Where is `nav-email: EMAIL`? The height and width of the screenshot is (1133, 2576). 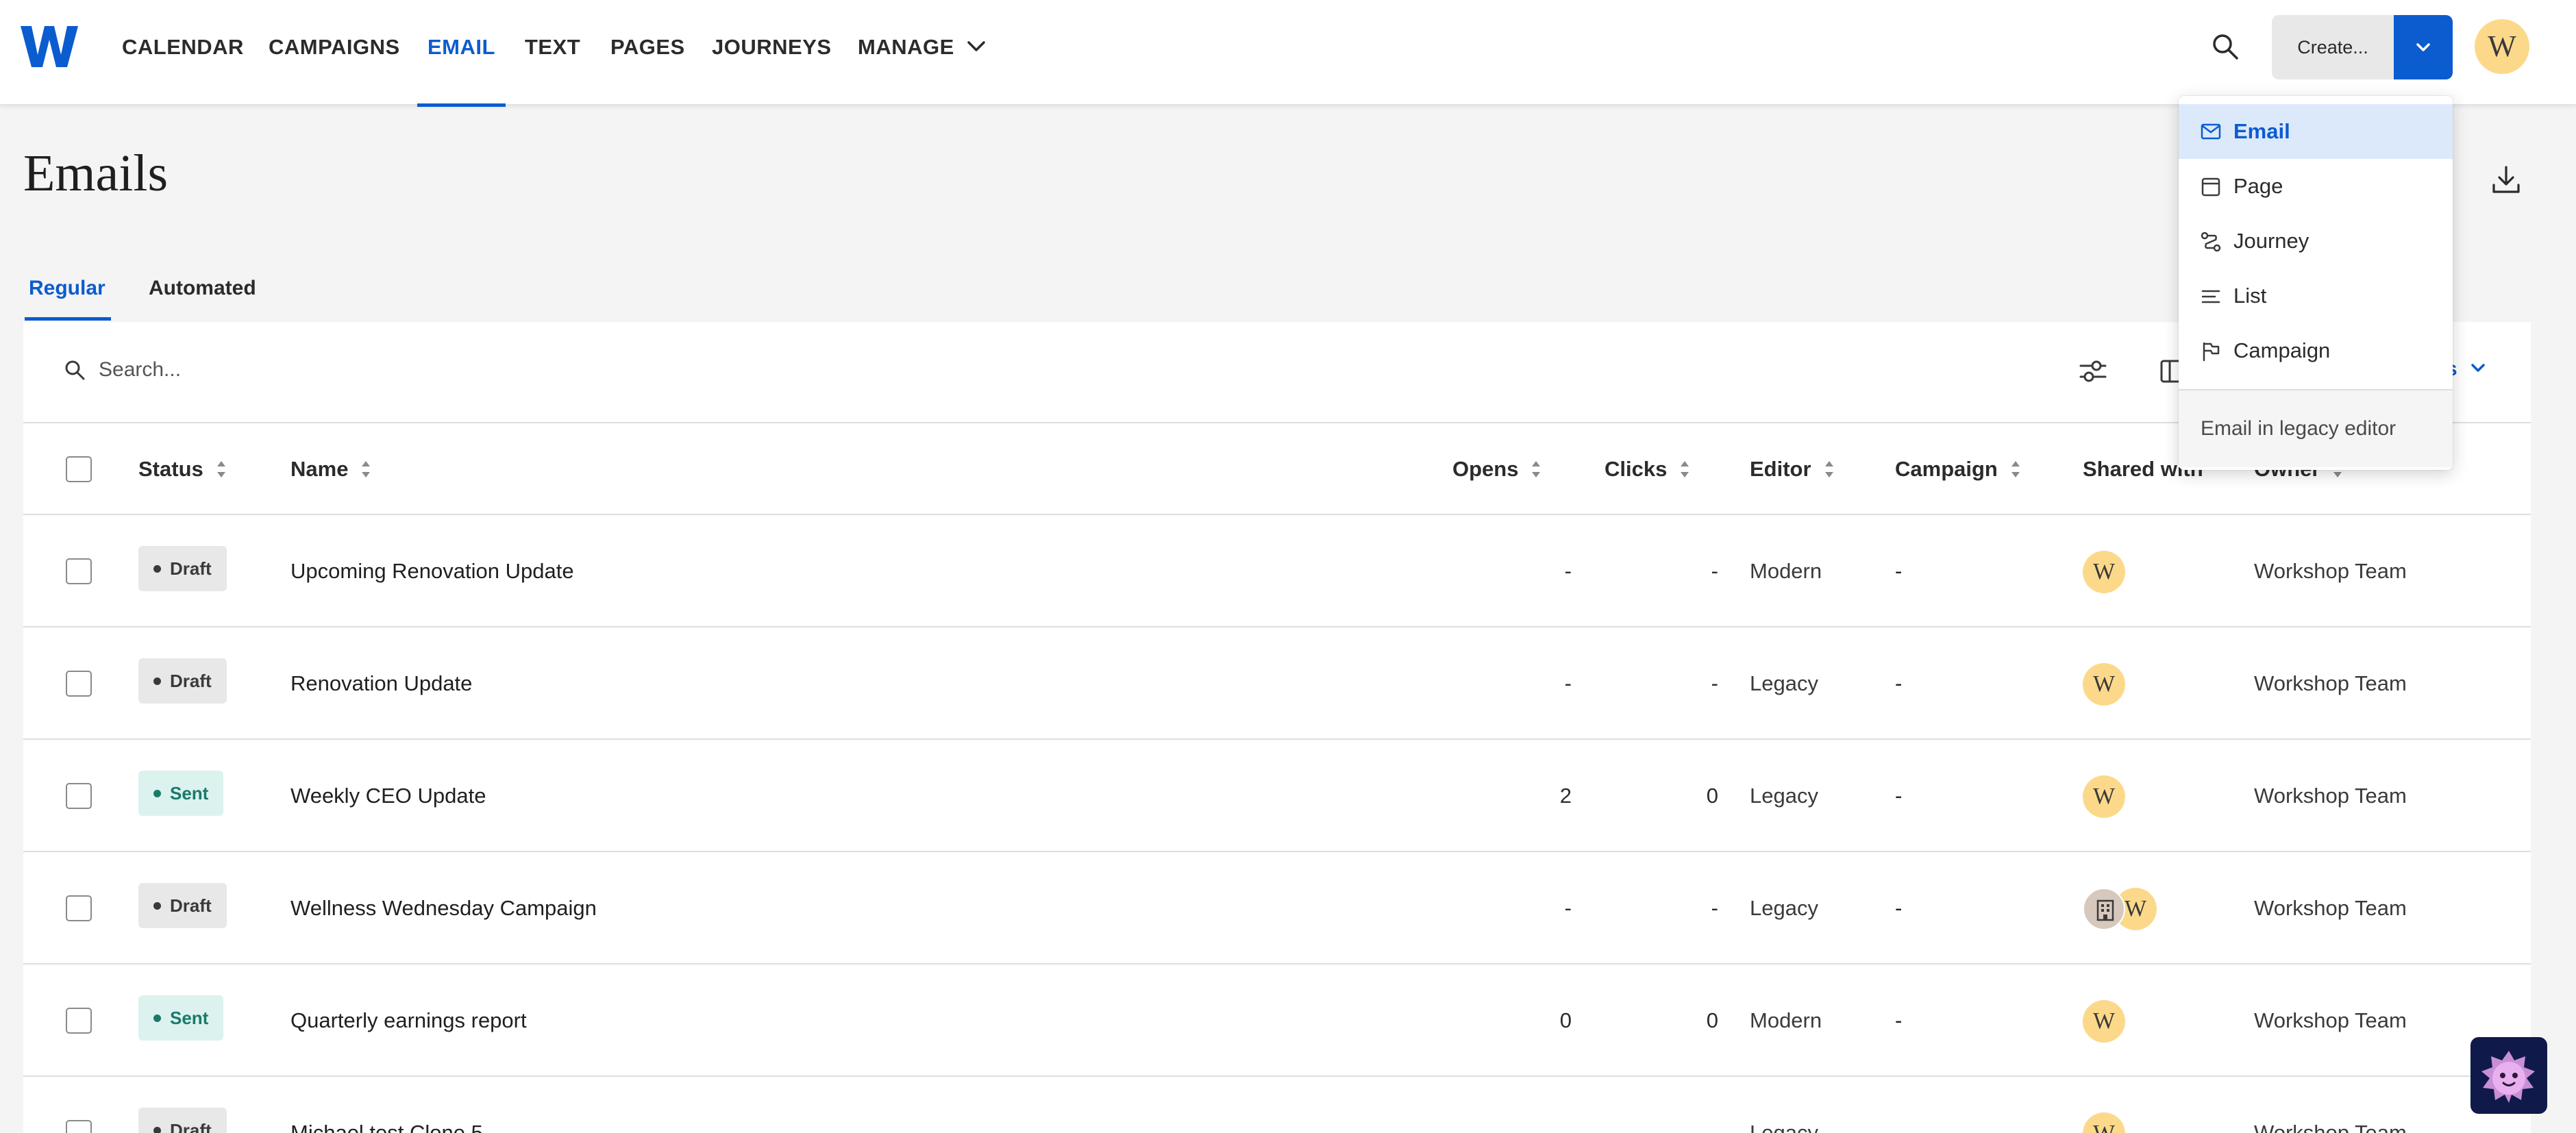
nav-email: EMAIL is located at coordinates (461, 53).